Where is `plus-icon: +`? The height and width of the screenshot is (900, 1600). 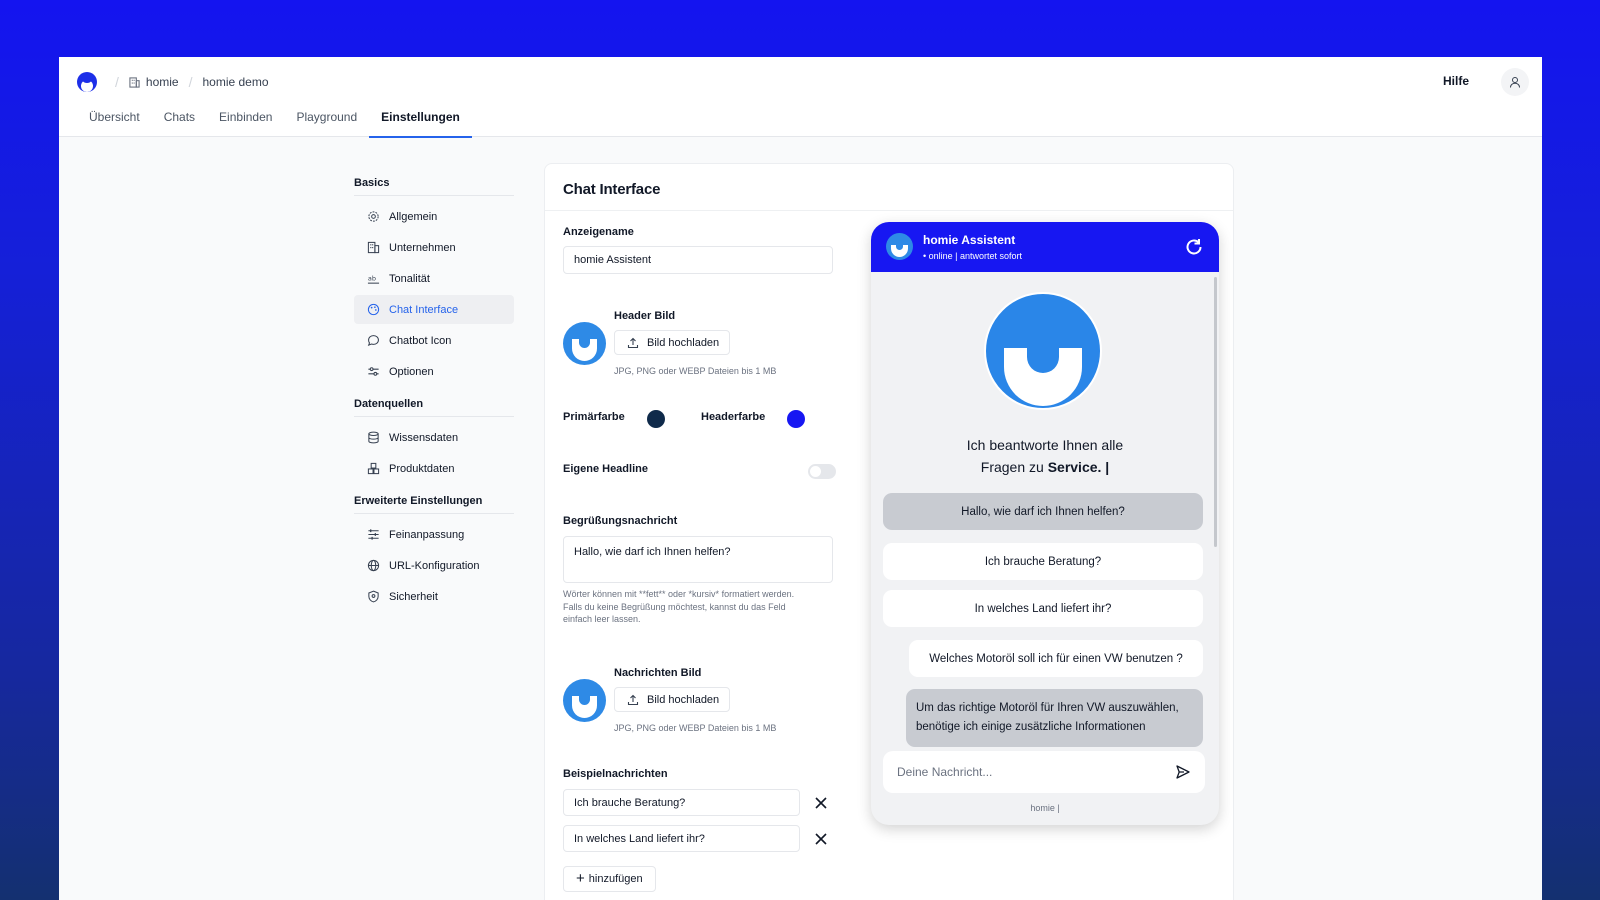
plus-icon: + is located at coordinates (580, 878).